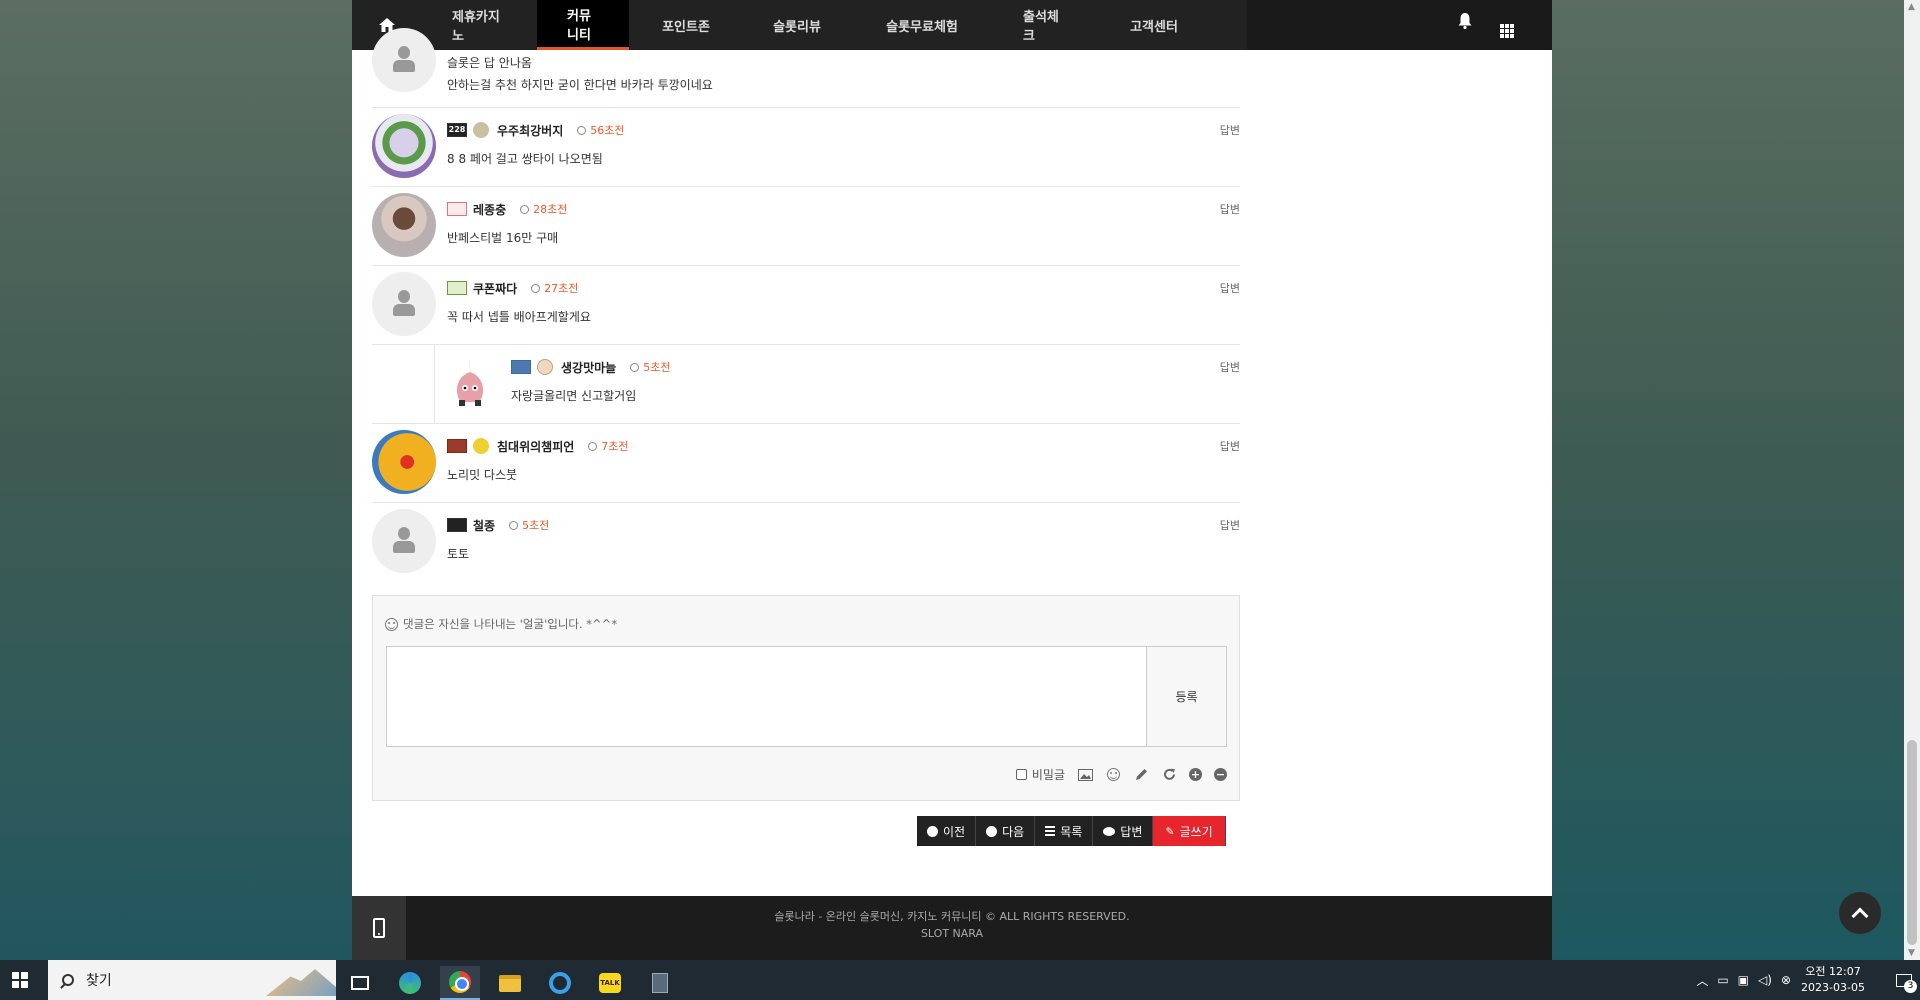 The image size is (1920, 1000). Describe the element at coordinates (608, 446) in the screenshot. I see `comment-time: 7초전` at that location.